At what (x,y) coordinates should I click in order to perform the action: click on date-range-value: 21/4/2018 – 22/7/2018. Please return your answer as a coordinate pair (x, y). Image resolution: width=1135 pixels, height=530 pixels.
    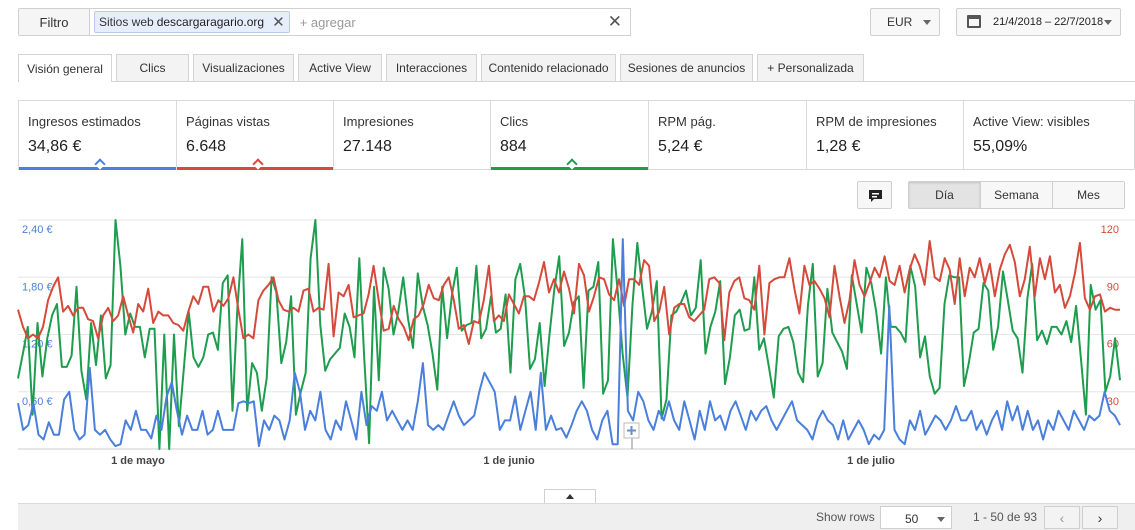
    Looking at the image, I should click on (1048, 22).